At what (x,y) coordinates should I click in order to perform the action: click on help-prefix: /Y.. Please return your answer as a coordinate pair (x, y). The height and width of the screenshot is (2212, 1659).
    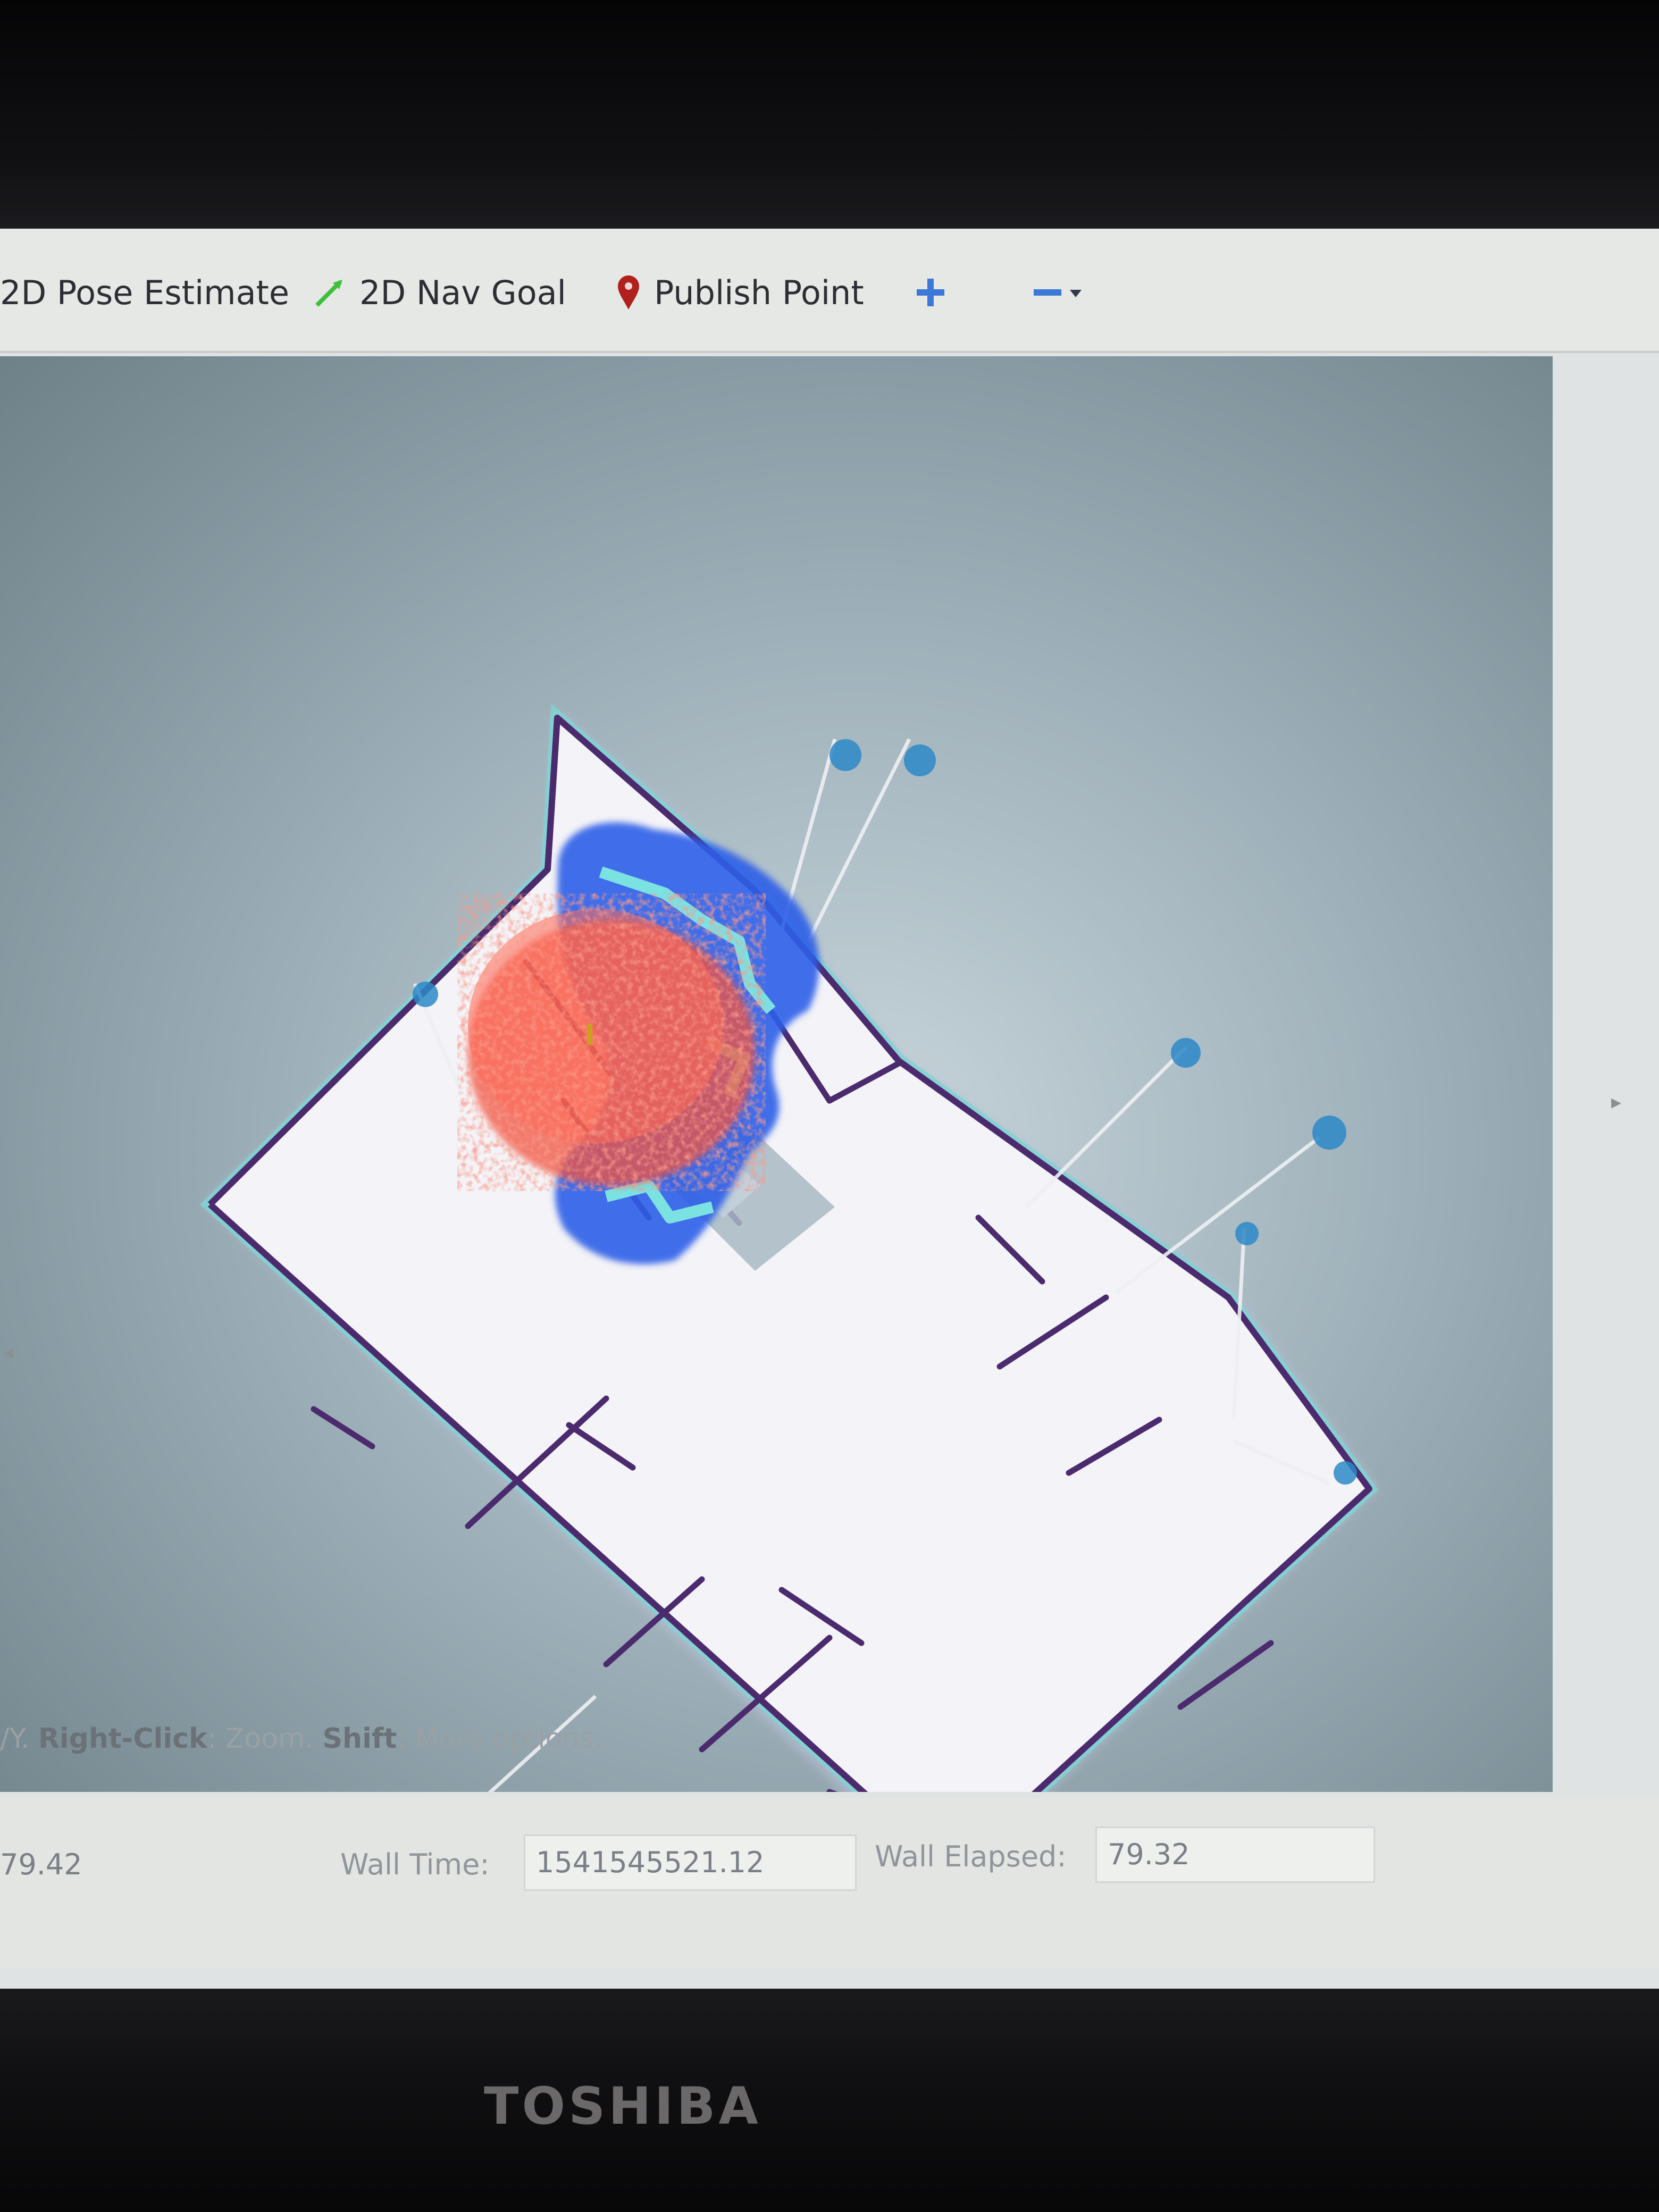
    Looking at the image, I should click on (15, 1739).